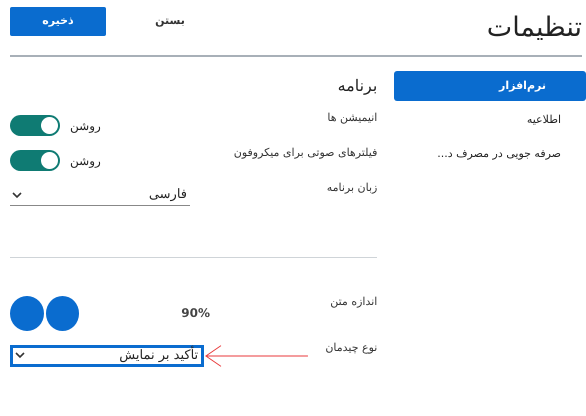  Describe the element at coordinates (490, 86) in the screenshot. I see `sidebar-item: نرم‌افزار` at that location.